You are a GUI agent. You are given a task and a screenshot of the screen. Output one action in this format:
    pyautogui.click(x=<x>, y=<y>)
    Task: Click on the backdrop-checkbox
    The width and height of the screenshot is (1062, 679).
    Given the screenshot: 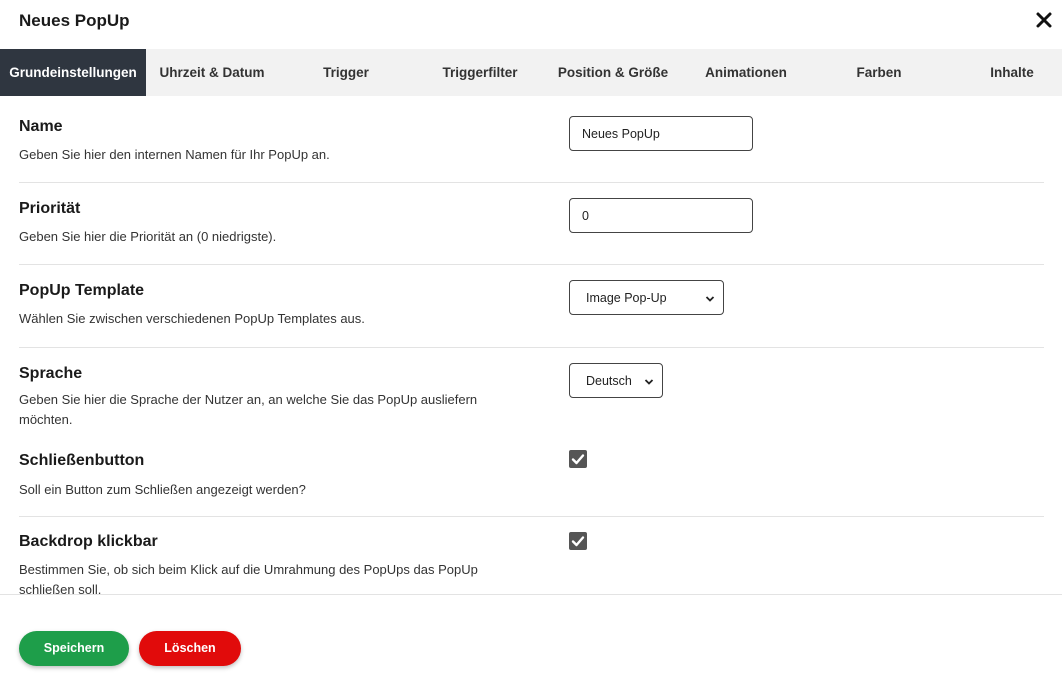 What is the action you would take?
    pyautogui.click(x=578, y=541)
    